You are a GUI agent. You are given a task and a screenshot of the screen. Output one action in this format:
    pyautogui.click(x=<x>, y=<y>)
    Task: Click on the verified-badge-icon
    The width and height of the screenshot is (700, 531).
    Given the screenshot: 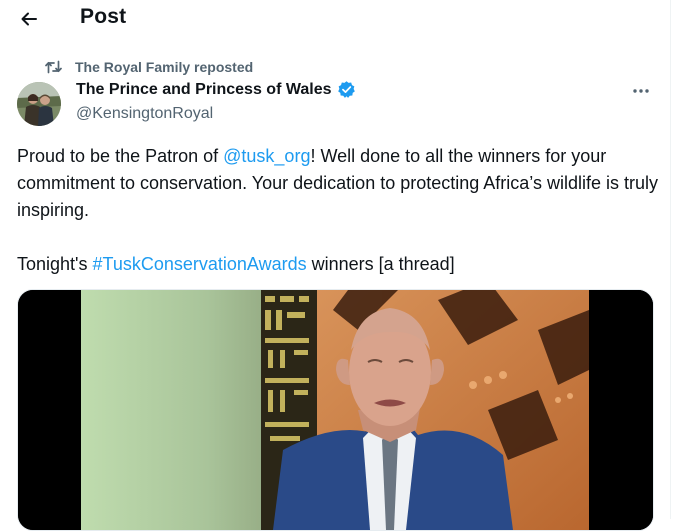 What is the action you would take?
    pyautogui.click(x=346, y=89)
    